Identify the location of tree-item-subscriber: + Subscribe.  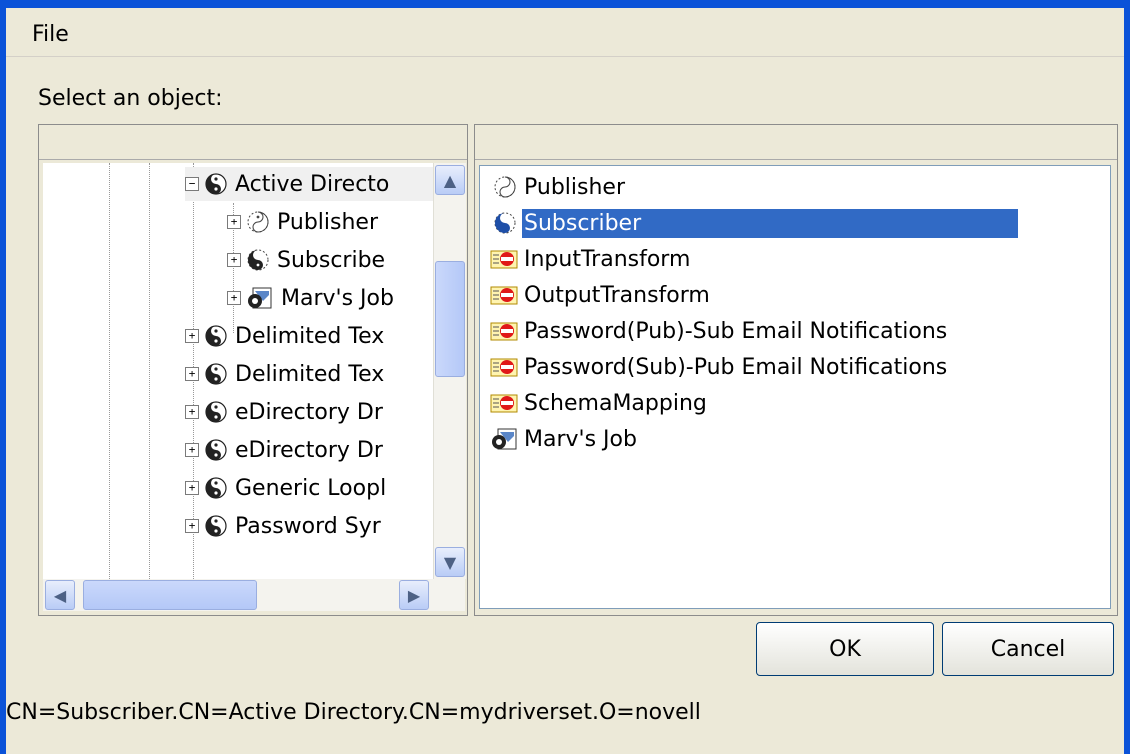
(306, 260).